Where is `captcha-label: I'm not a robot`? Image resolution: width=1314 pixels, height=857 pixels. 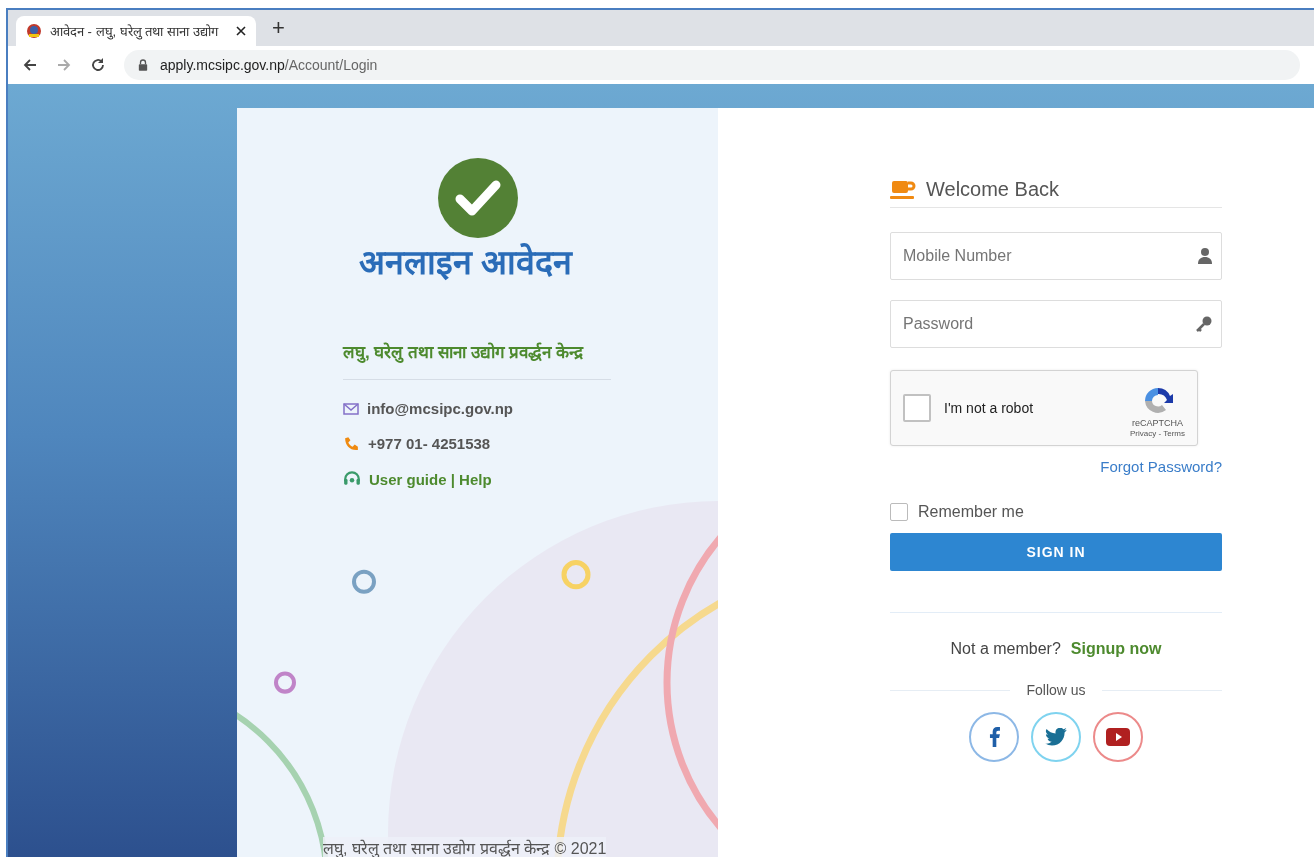 captcha-label: I'm not a robot is located at coordinates (989, 408).